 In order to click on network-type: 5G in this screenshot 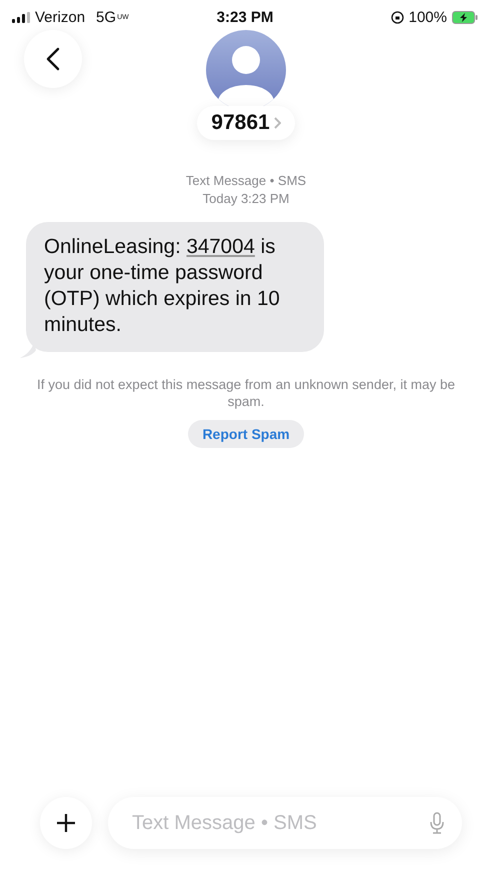, I will do `click(106, 17)`.